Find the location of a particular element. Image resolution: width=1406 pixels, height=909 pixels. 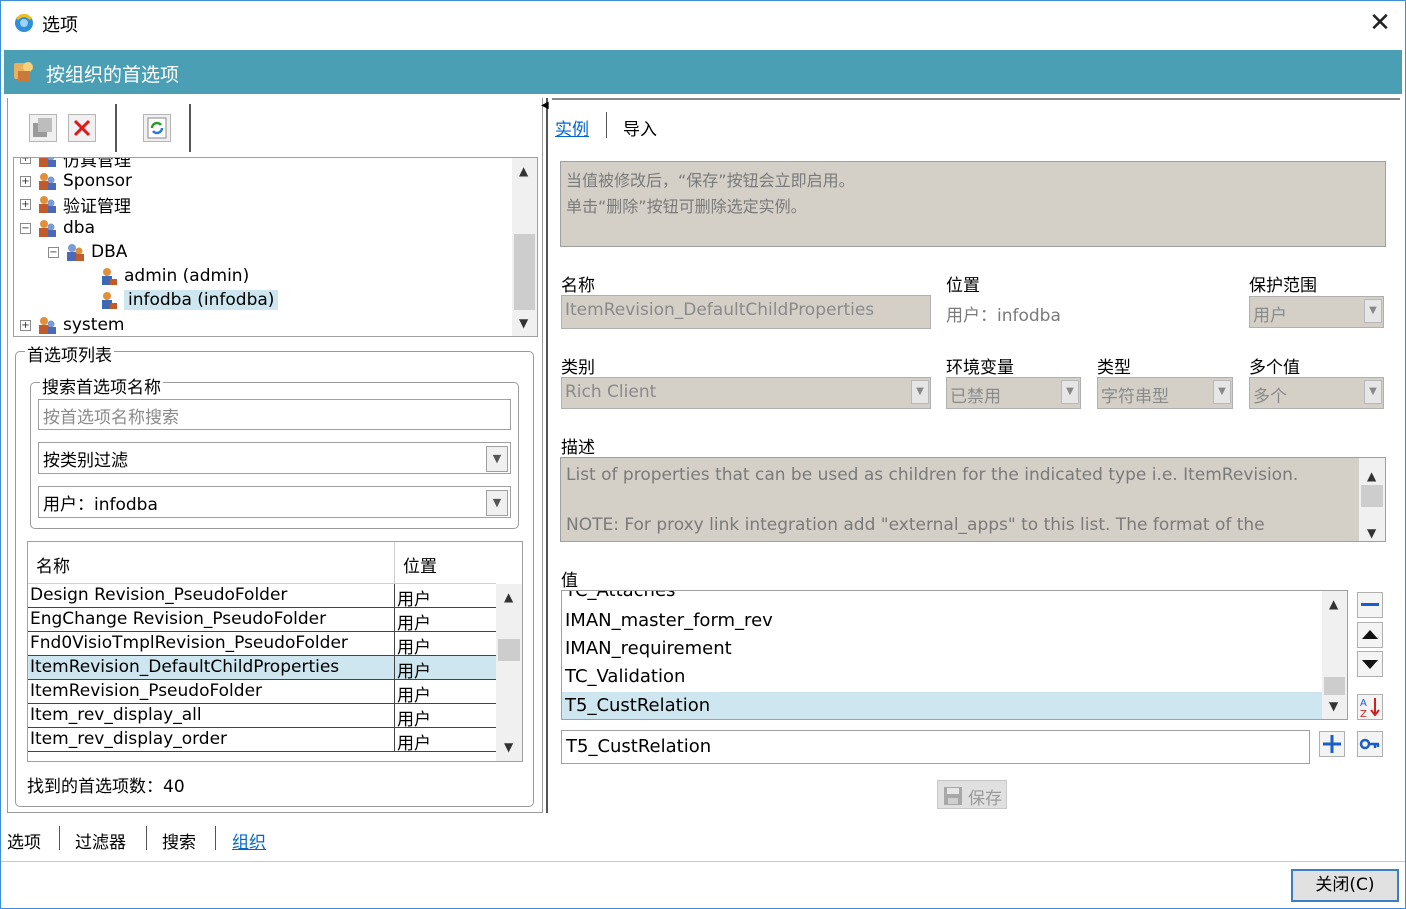

description-label: 描述 is located at coordinates (578, 448).